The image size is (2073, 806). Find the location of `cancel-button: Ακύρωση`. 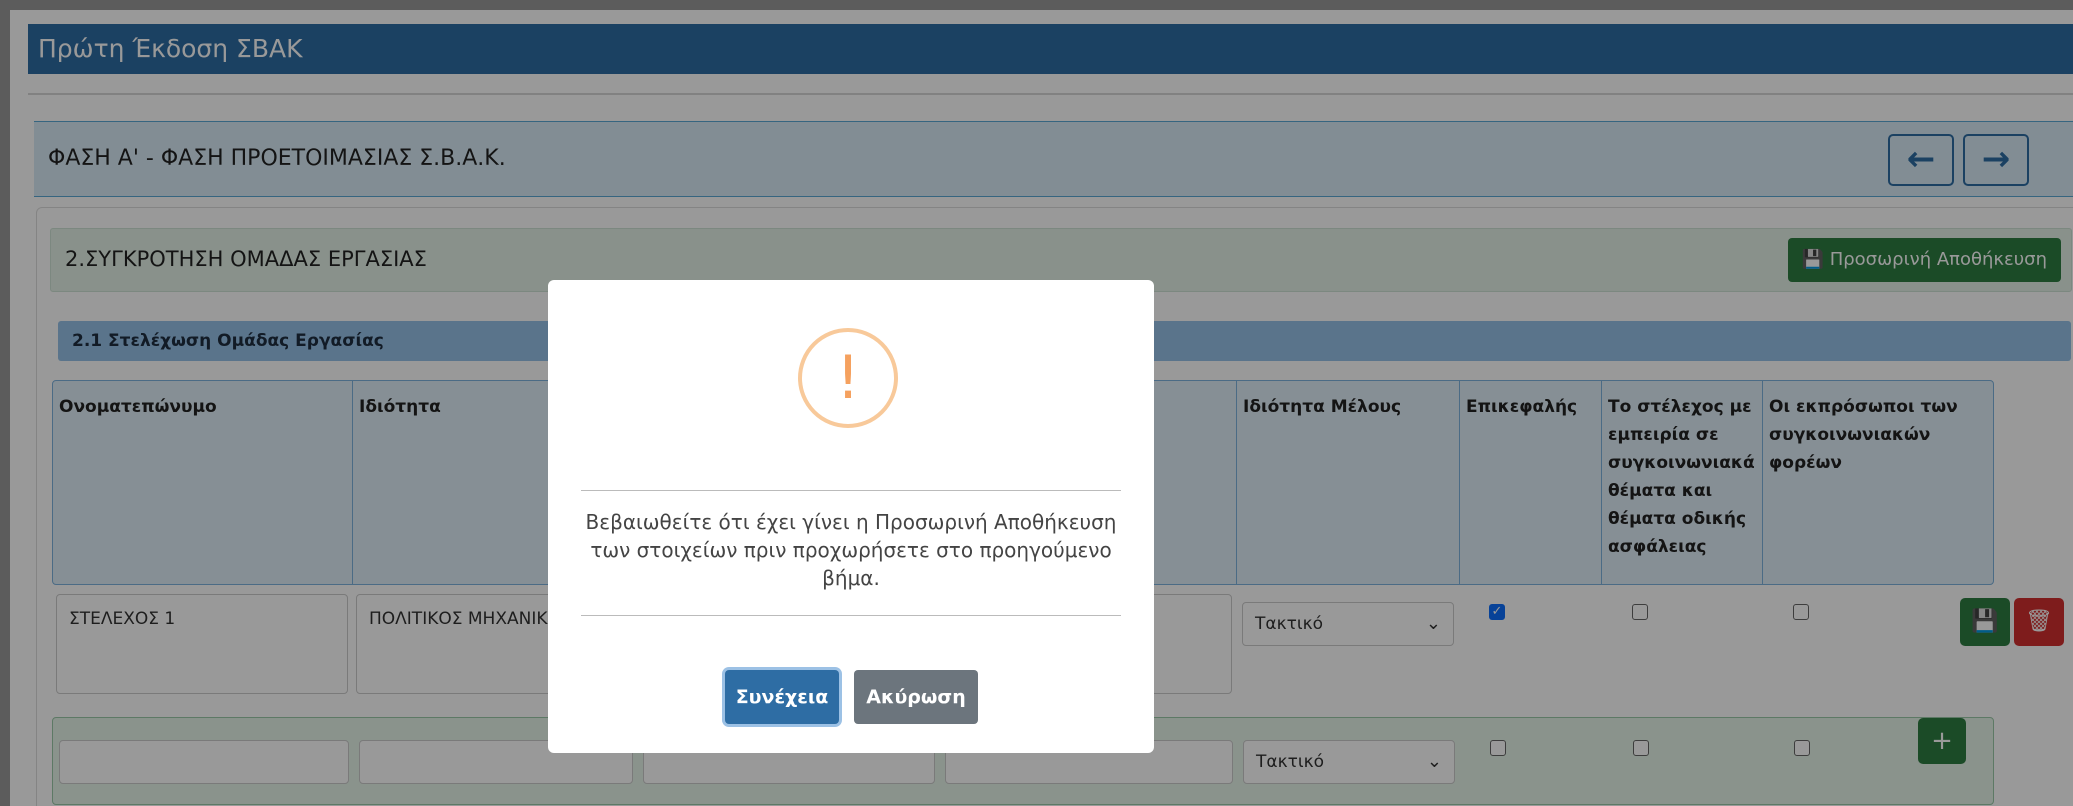

cancel-button: Ακύρωση is located at coordinates (916, 697).